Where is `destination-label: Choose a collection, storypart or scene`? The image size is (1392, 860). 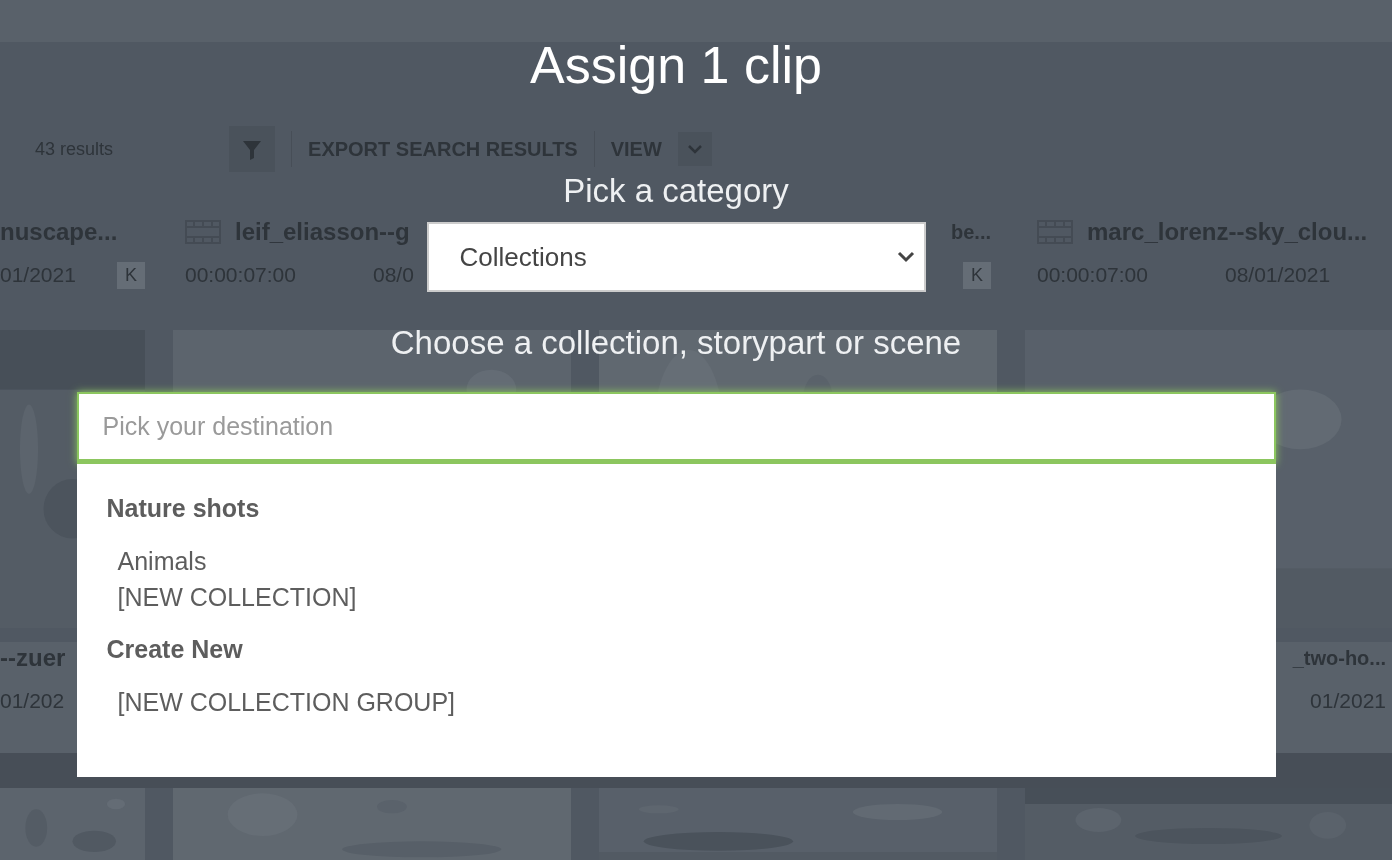
destination-label: Choose a collection, storypart or scene is located at coordinates (676, 343).